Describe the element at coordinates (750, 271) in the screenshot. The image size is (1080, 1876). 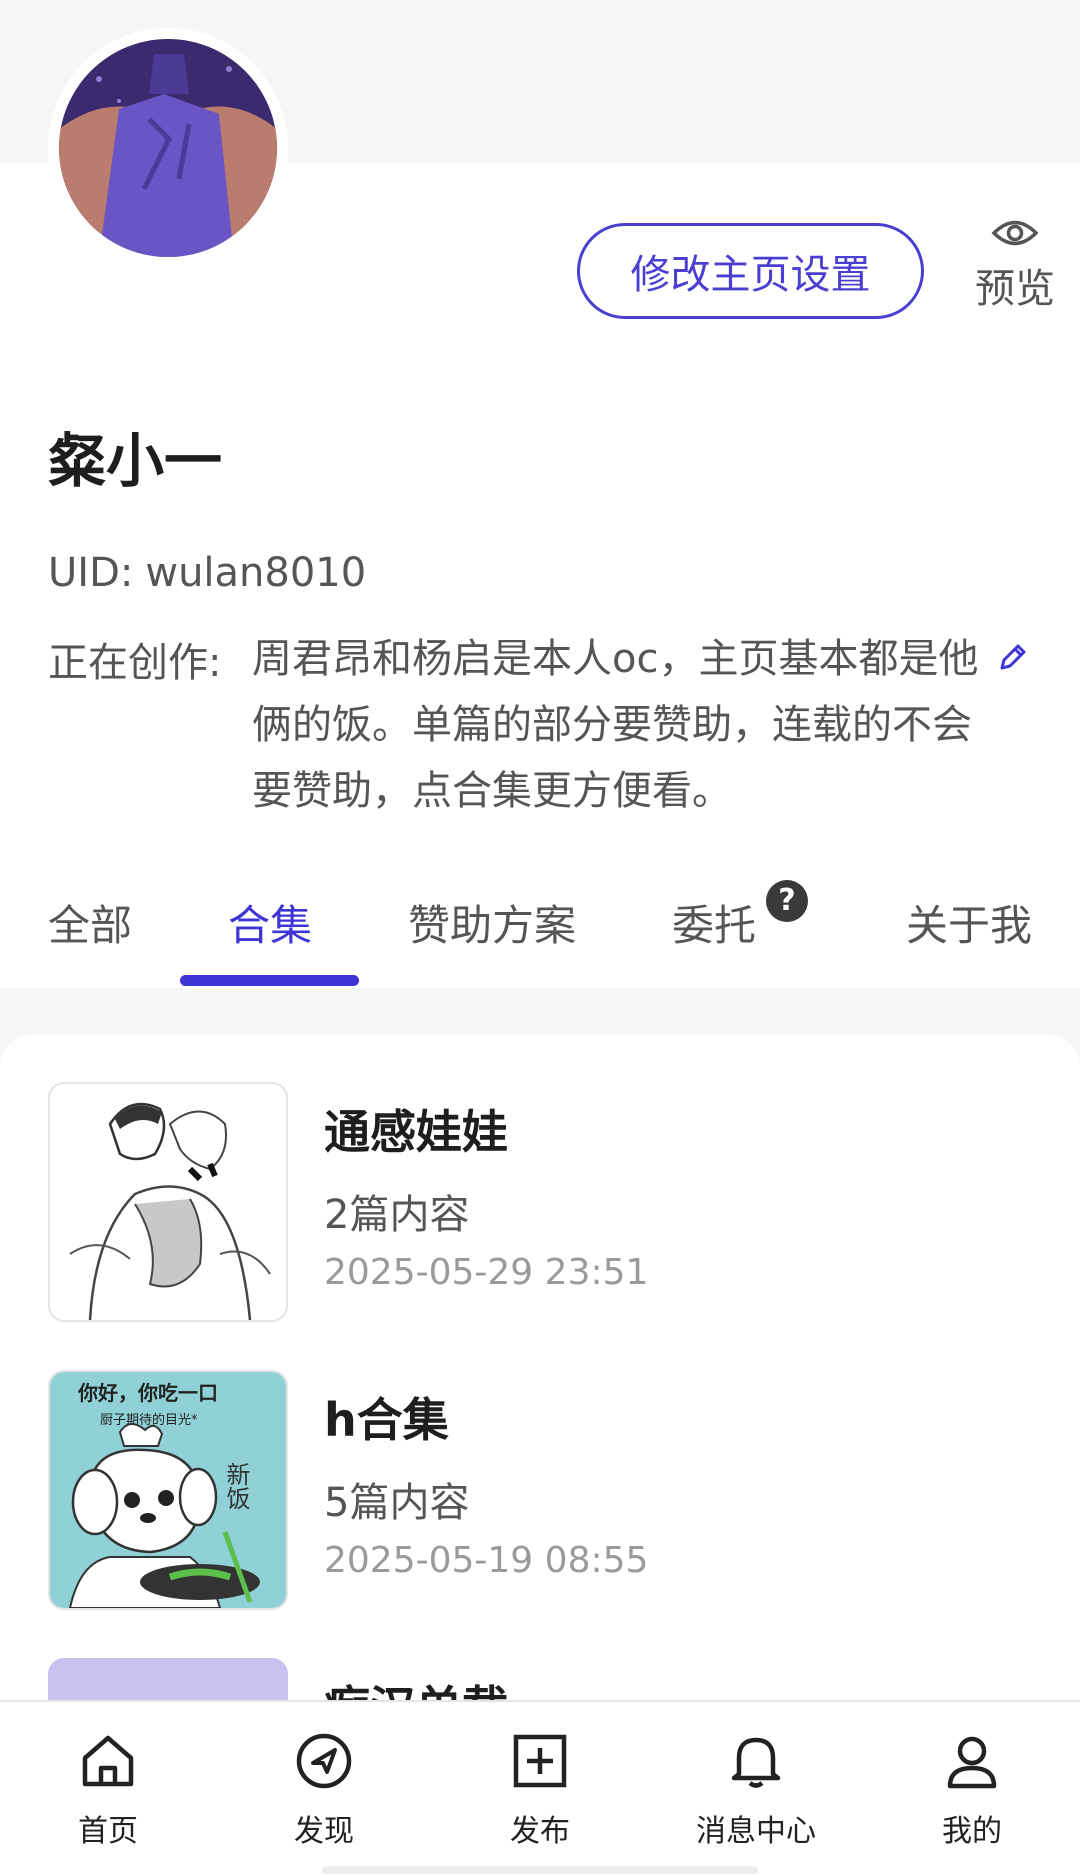
I see `edit-profile-settings-button: 修改主页设置` at that location.